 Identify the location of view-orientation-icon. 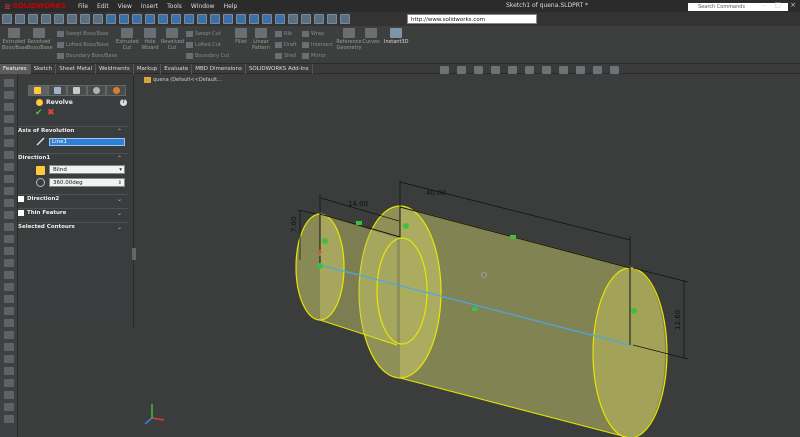
(512, 70).